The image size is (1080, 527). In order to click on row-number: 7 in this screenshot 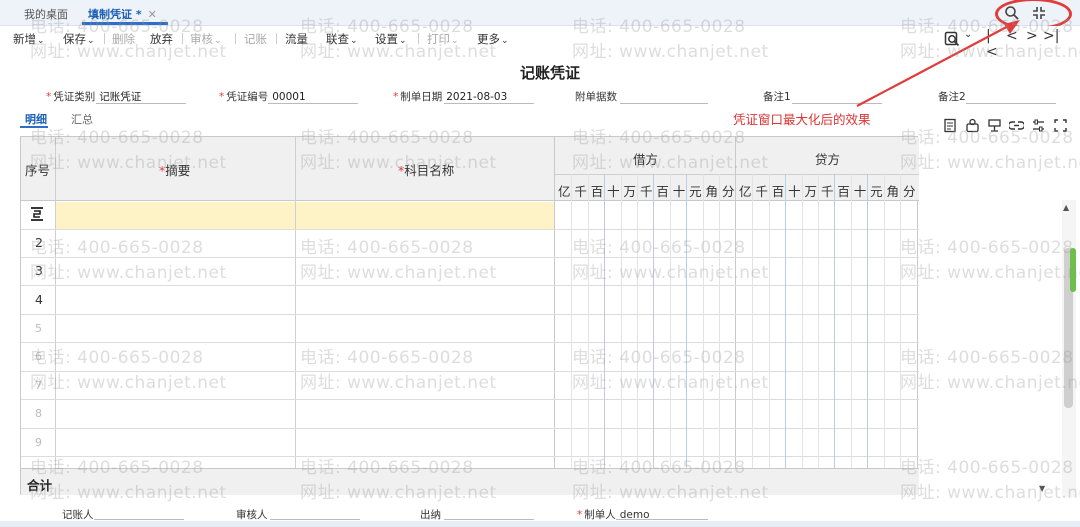, I will do `click(38, 385)`.